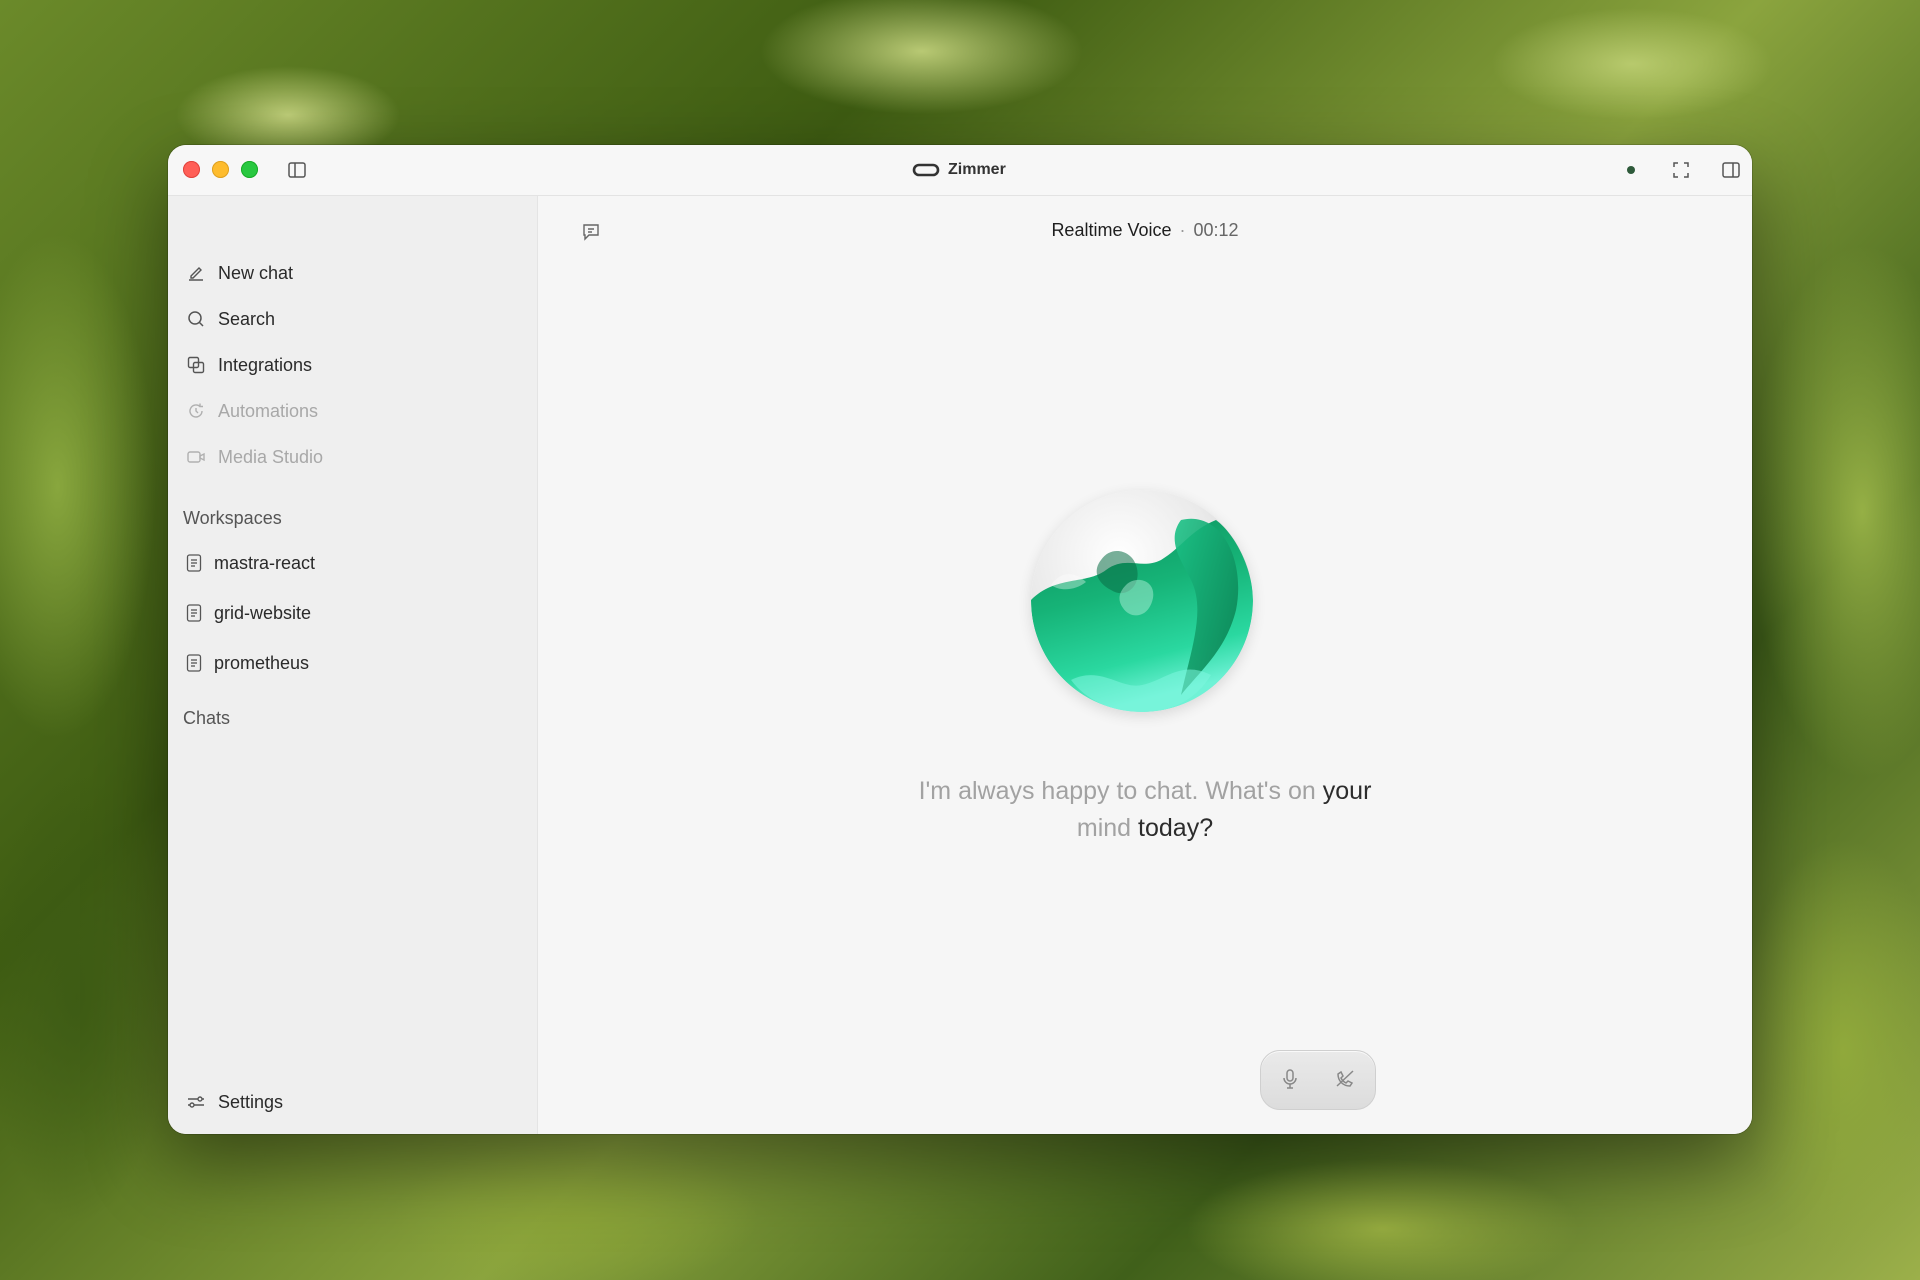  I want to click on app-name: Zimmer, so click(977, 169).